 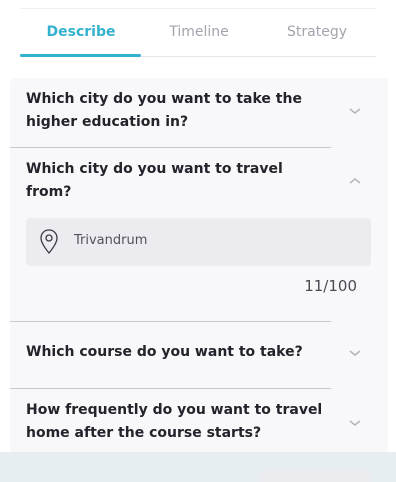 I want to click on question-course: Which course do you want to take?, so click(x=176, y=352).